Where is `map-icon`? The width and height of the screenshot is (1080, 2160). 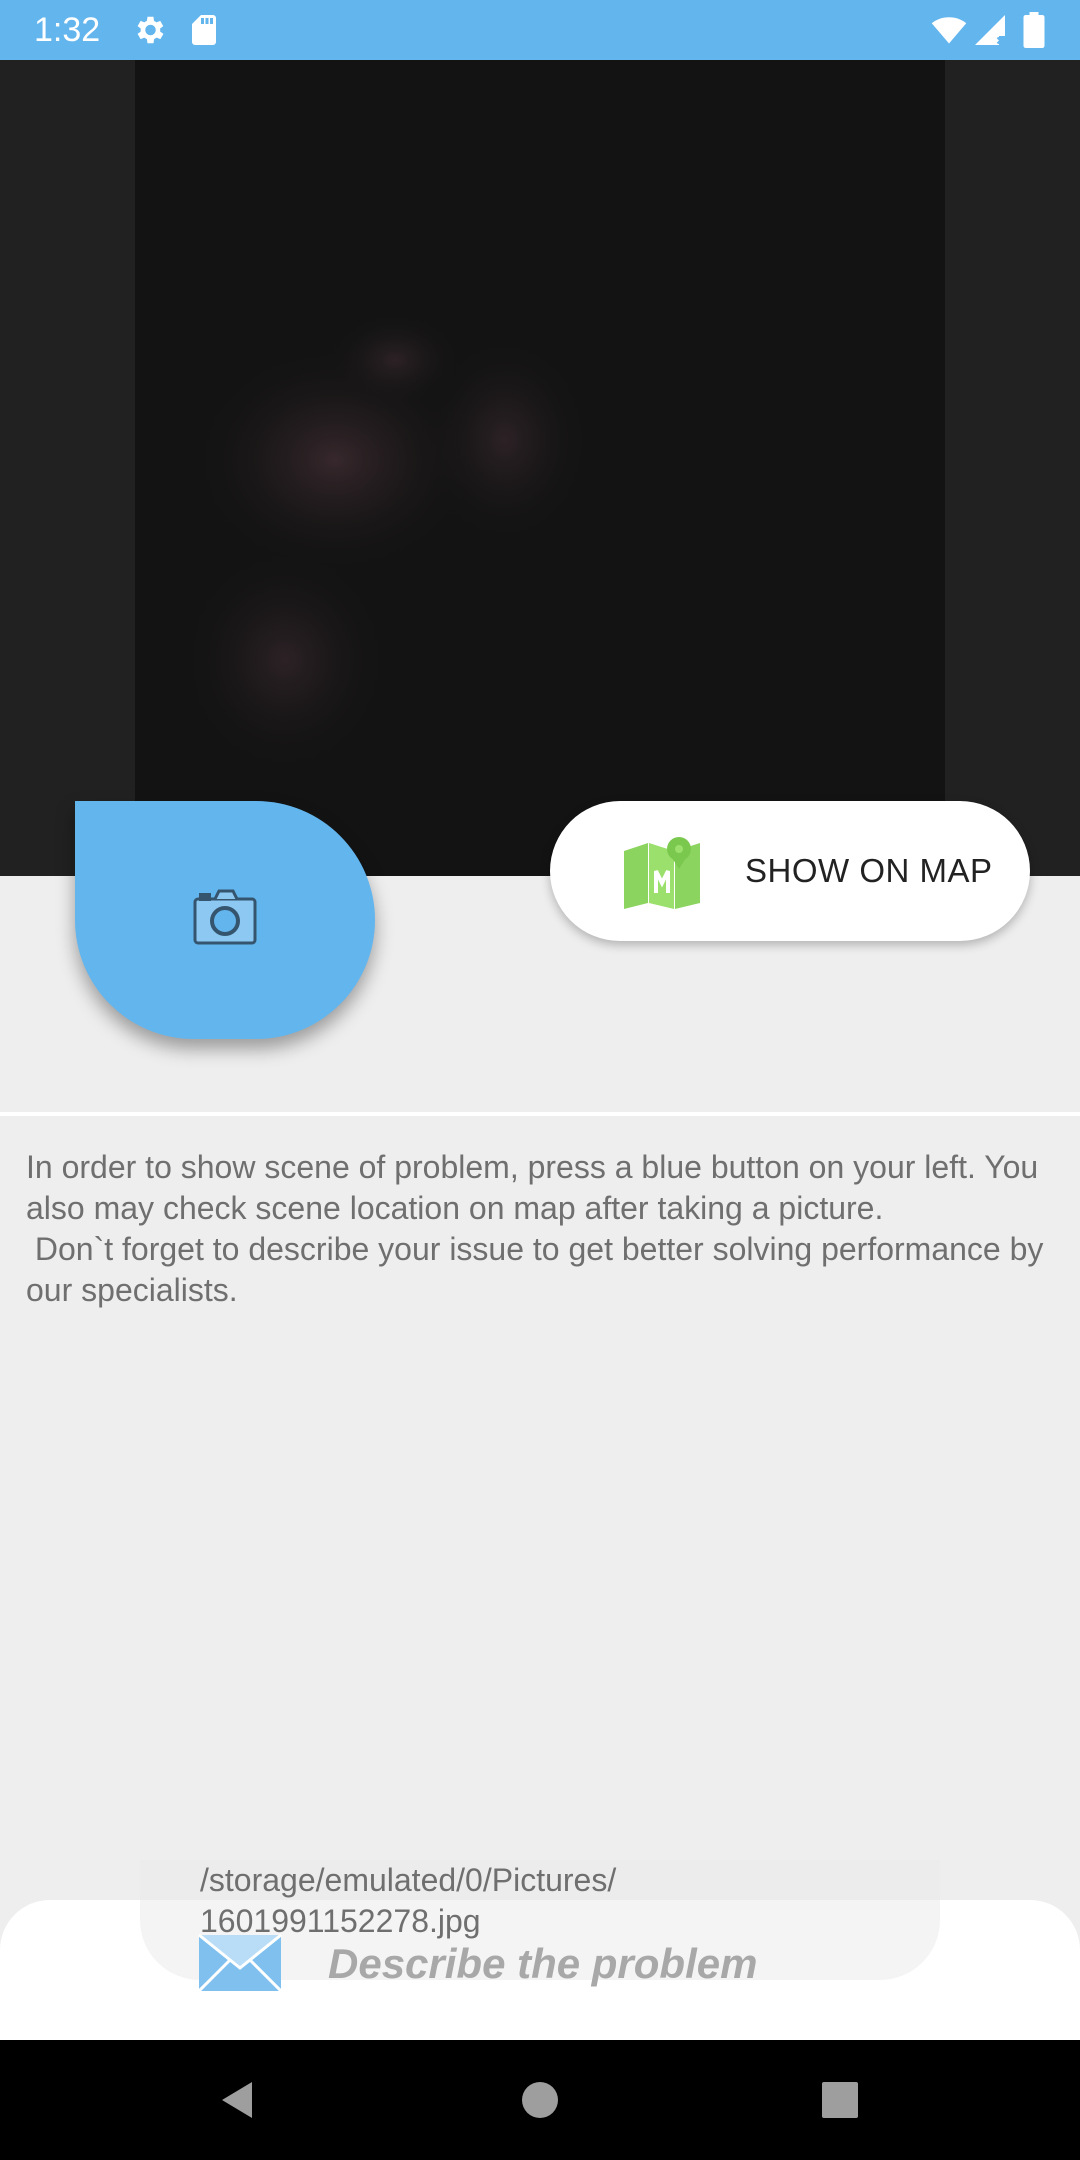 map-icon is located at coordinates (662, 873).